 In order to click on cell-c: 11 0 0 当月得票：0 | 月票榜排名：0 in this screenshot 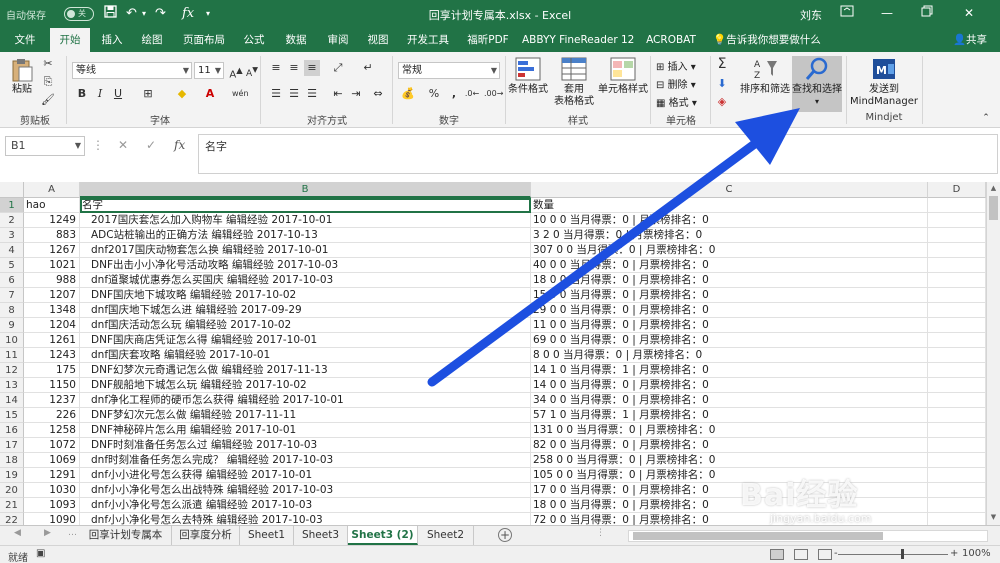, I will do `click(729, 325)`.